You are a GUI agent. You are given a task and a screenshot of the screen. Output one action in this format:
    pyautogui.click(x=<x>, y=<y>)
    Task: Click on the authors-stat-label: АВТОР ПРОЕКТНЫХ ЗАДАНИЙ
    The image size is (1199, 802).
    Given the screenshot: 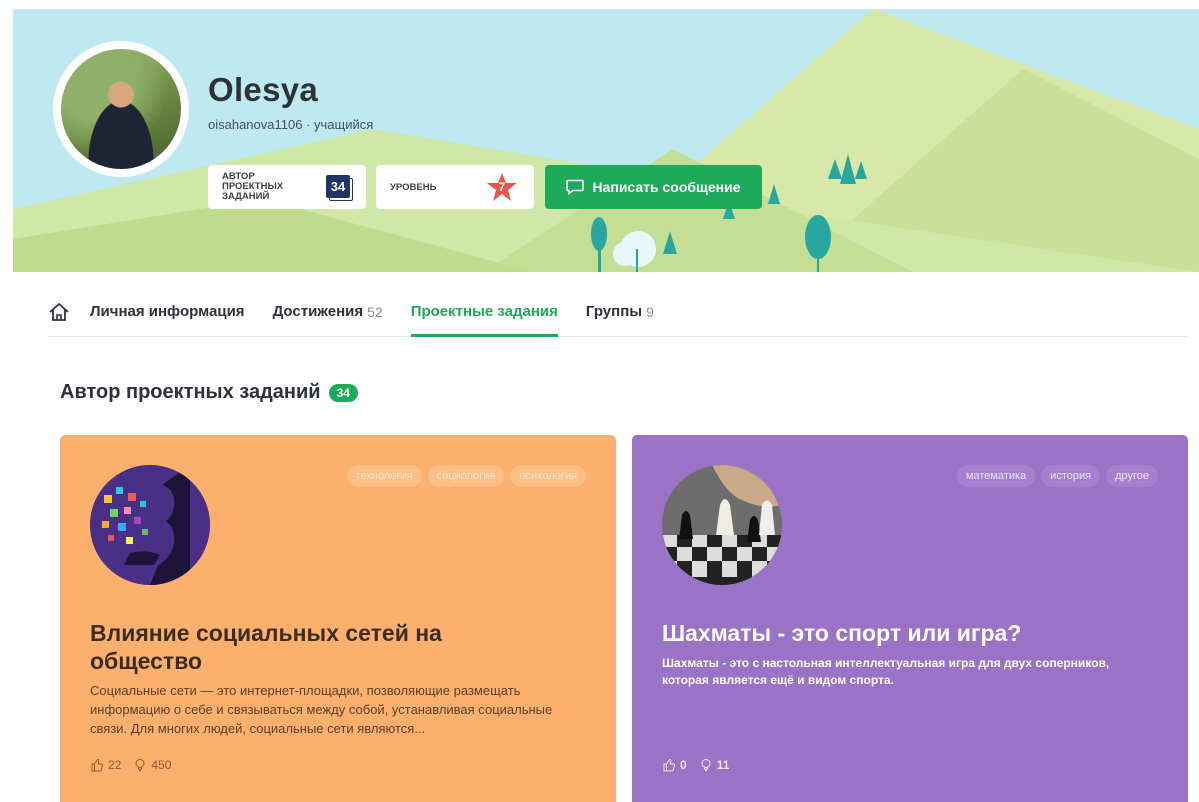 What is the action you would take?
    pyautogui.click(x=253, y=186)
    